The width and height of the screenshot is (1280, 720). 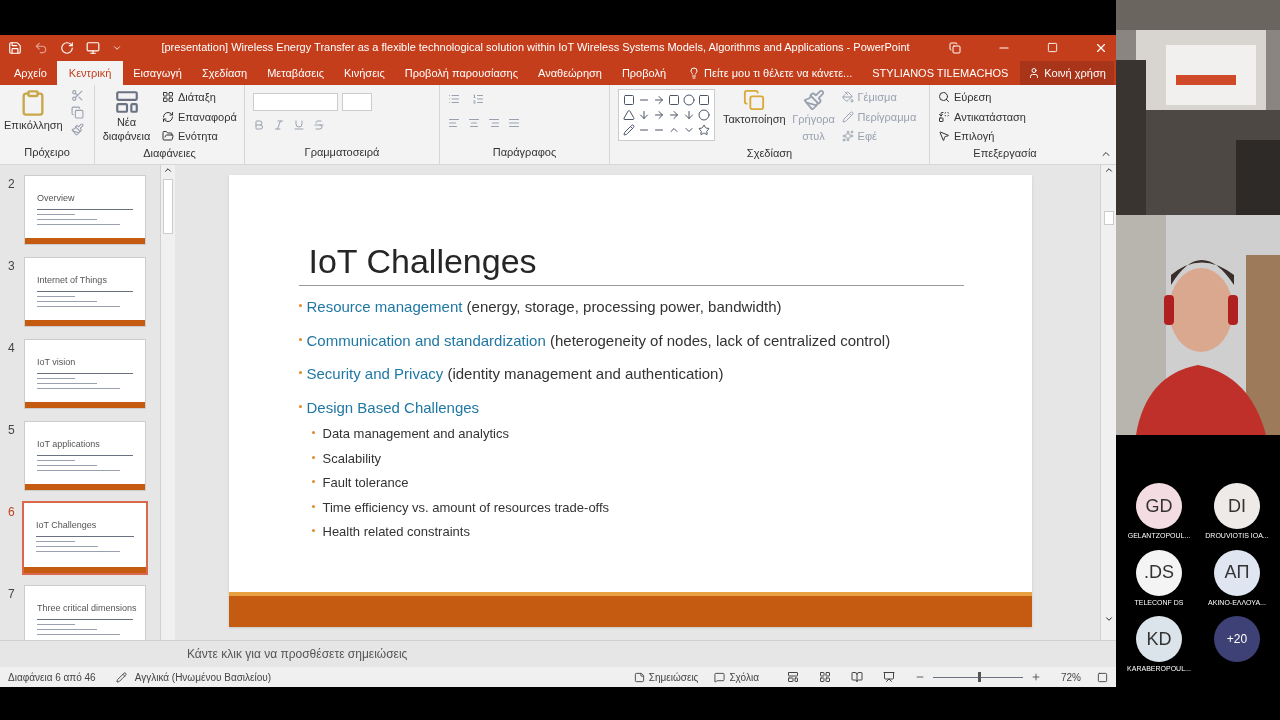 What do you see at coordinates (535, 48) in the screenshot?
I see `window-title: [presentation] Wireless Energy Transfer as a flexible technological solution within IoT Wireless Systems Models, Algorithms and Applications - PowerPoint` at bounding box center [535, 48].